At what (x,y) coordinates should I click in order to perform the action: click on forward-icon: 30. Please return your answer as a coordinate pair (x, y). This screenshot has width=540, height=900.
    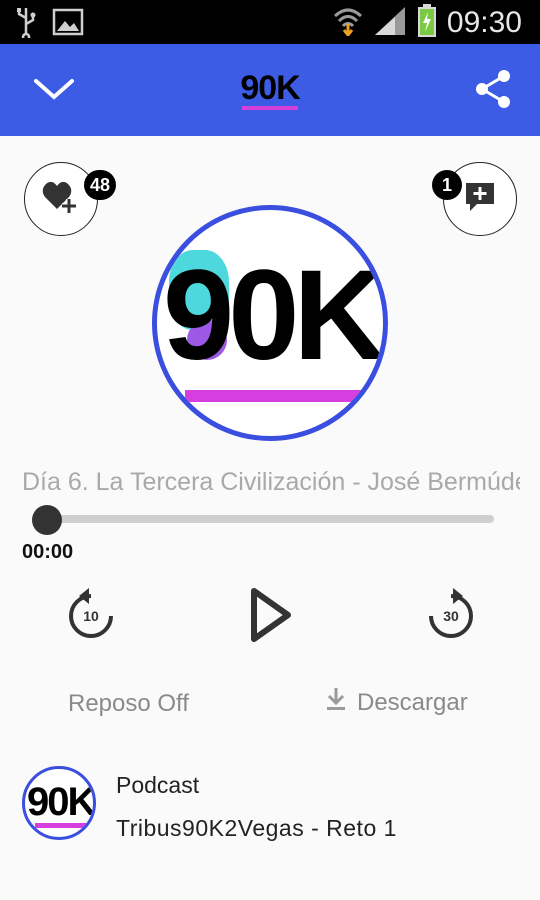
    Looking at the image, I should click on (451, 613).